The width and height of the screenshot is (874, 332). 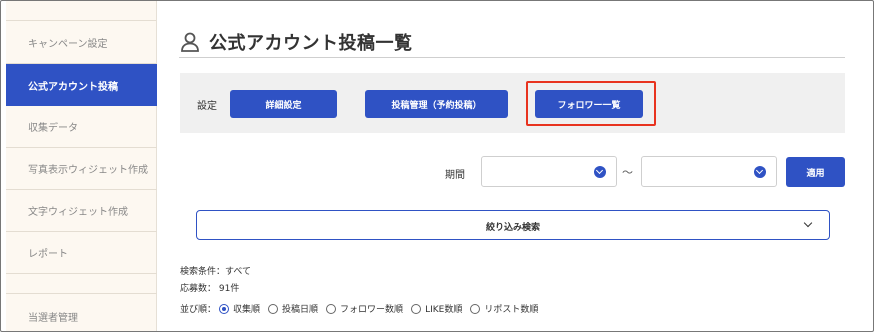 I want to click on sidebar-item-photo-widget: 写真表示ウィジェット作成, so click(x=81, y=169).